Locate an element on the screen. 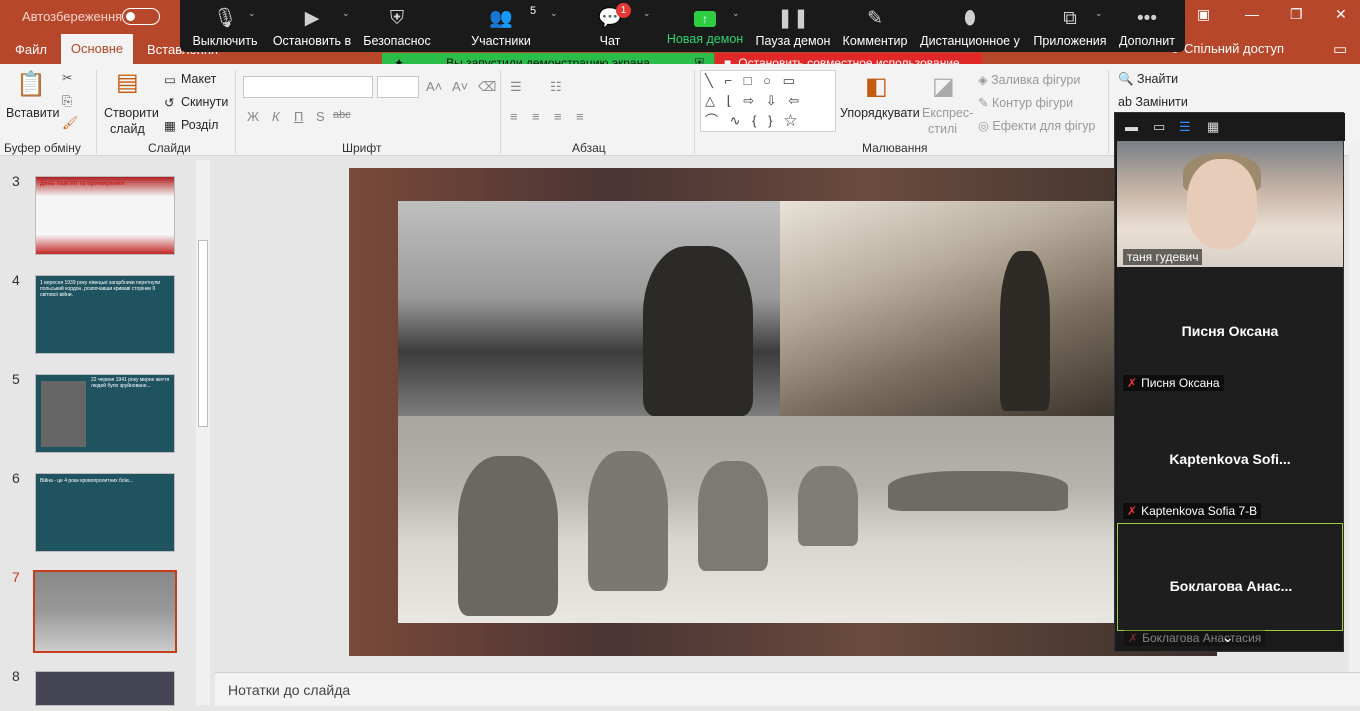 The width and height of the screenshot is (1360, 711). layout-button: Макет is located at coordinates (198, 79).